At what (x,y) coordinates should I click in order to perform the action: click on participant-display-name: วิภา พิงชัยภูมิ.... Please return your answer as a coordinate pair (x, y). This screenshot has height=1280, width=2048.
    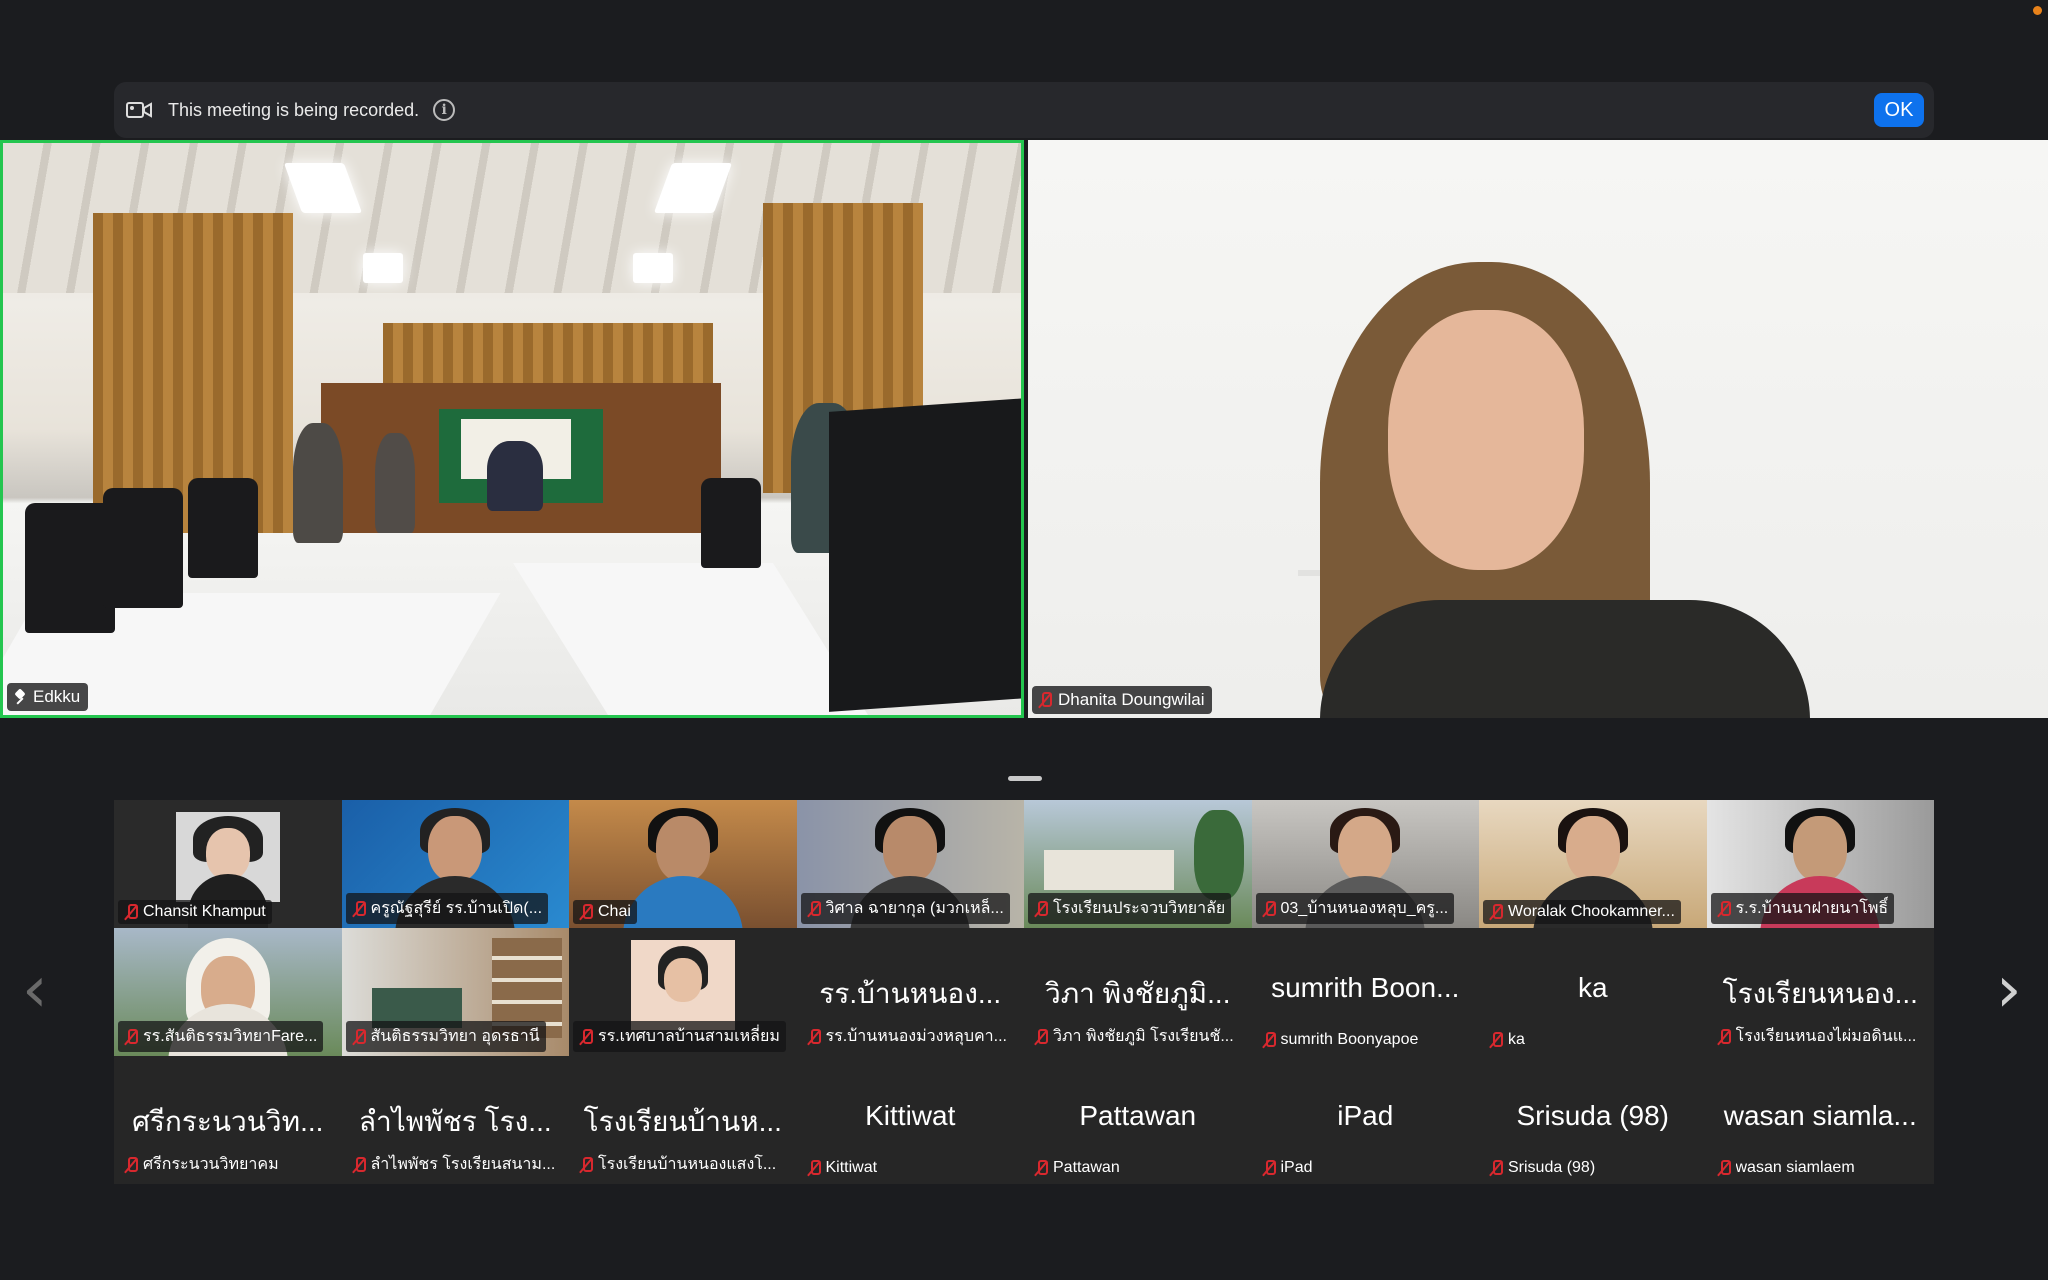
    Looking at the image, I should click on (1138, 993).